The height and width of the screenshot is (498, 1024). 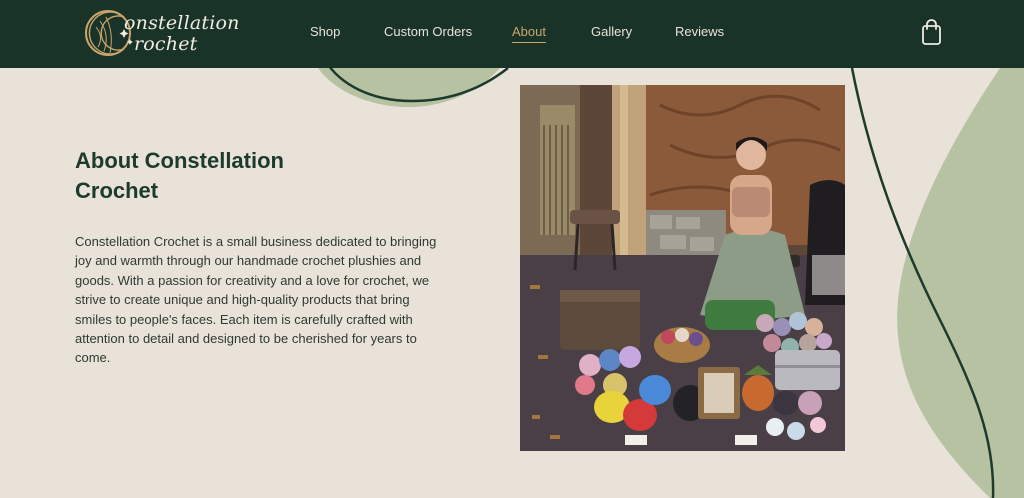 I want to click on brand-name-line1: onstellation, so click(x=182, y=23).